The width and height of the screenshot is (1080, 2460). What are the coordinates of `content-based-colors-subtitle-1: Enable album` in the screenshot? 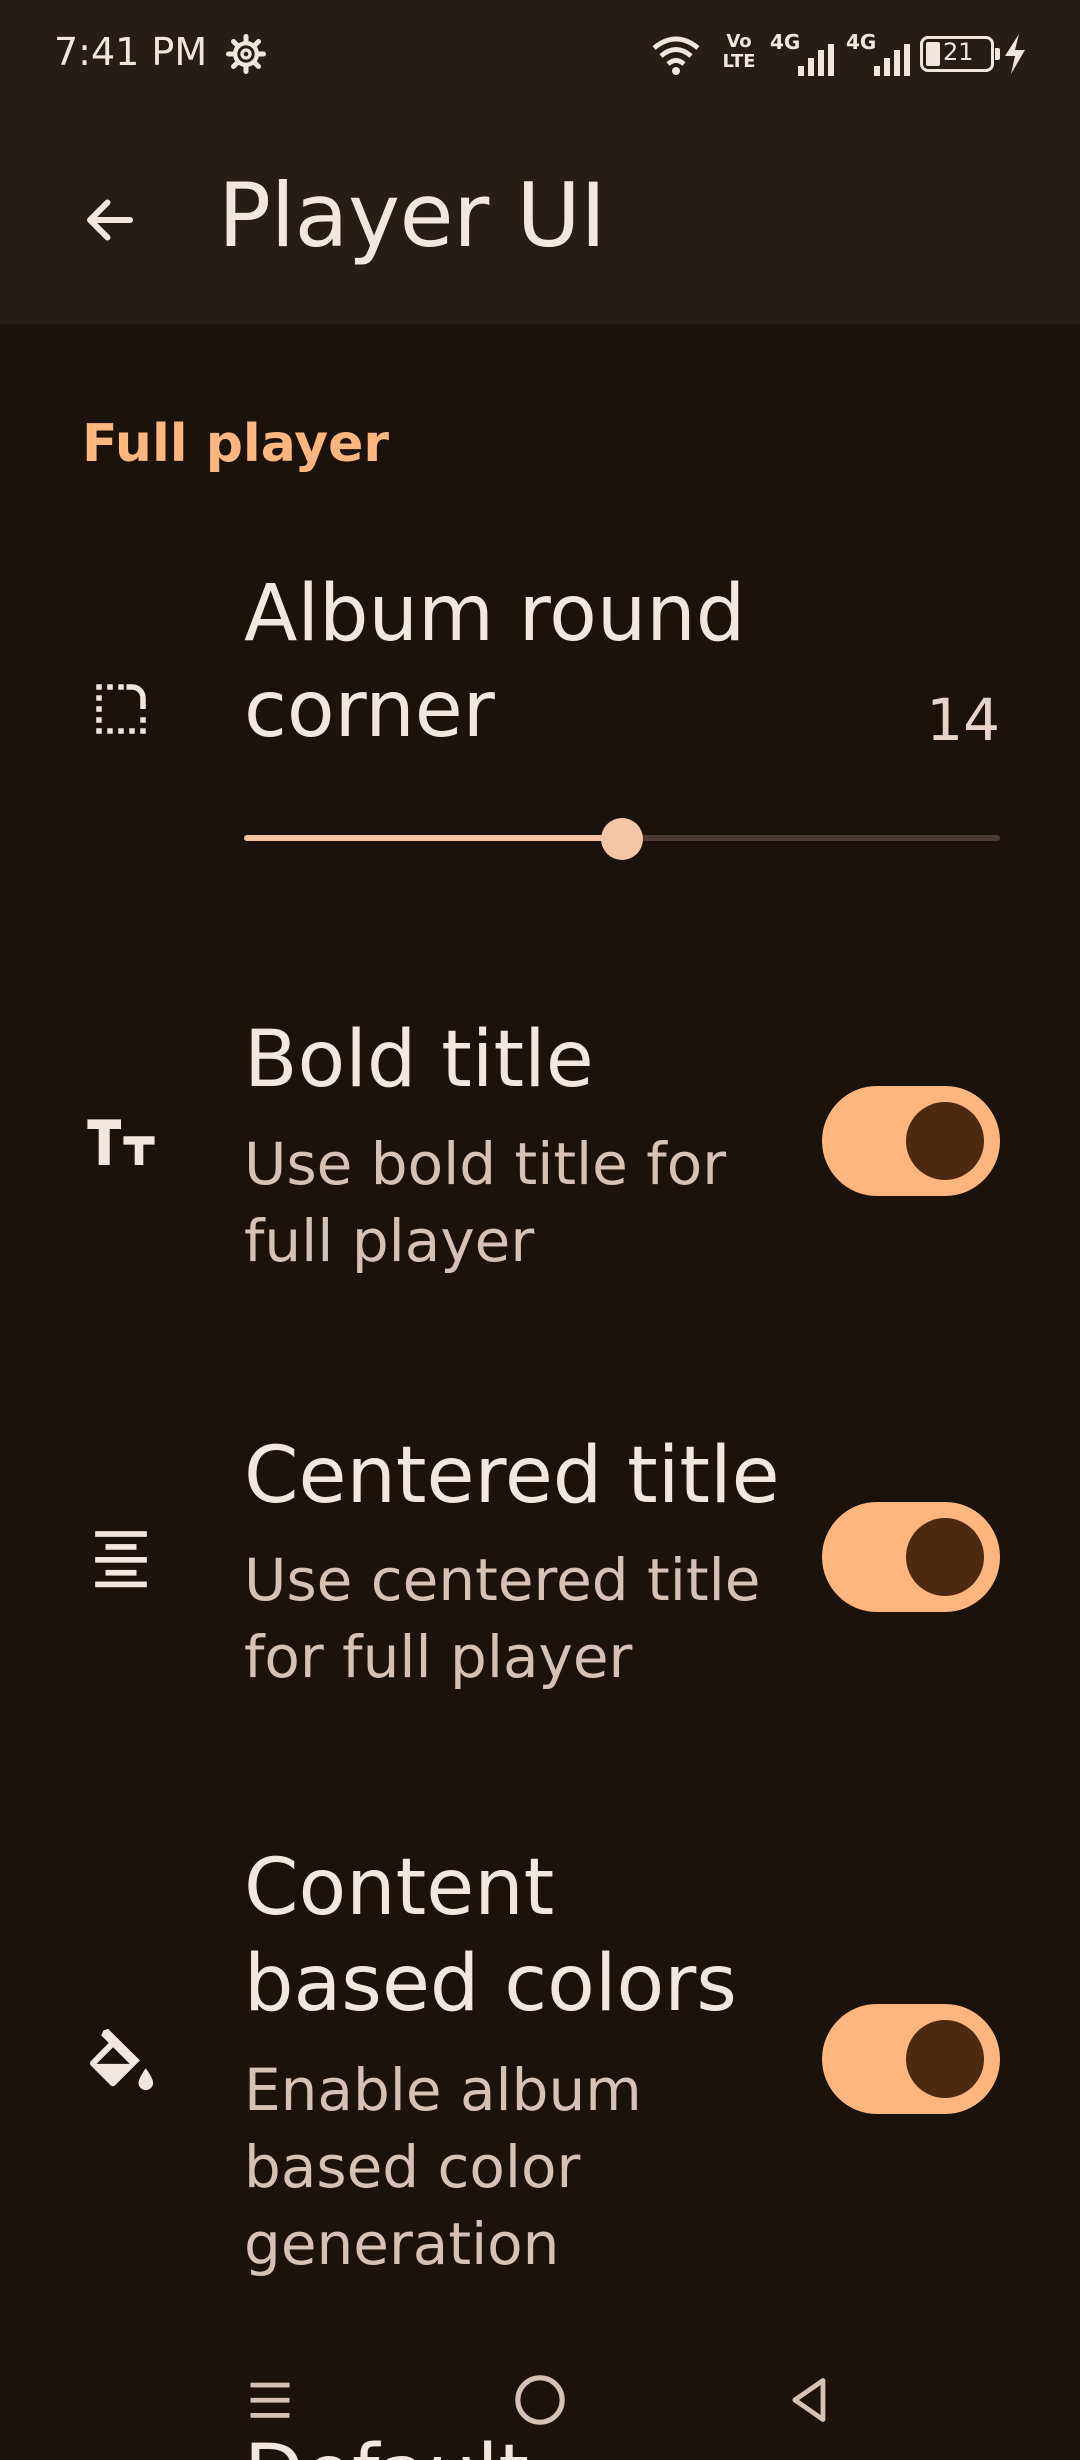 It's located at (443, 2090).